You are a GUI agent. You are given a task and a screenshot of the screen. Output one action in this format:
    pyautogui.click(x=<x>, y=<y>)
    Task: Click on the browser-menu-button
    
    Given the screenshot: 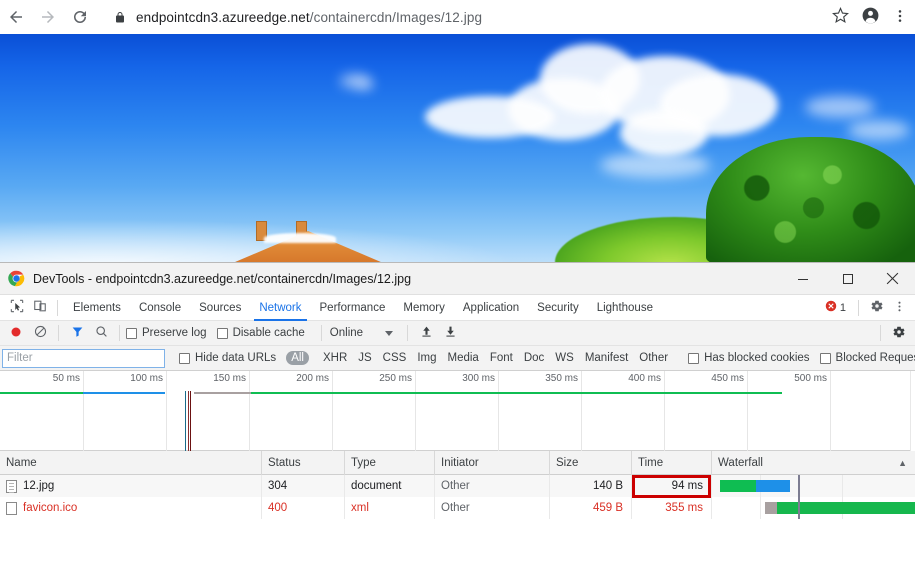 What is the action you would take?
    pyautogui.click(x=900, y=17)
    